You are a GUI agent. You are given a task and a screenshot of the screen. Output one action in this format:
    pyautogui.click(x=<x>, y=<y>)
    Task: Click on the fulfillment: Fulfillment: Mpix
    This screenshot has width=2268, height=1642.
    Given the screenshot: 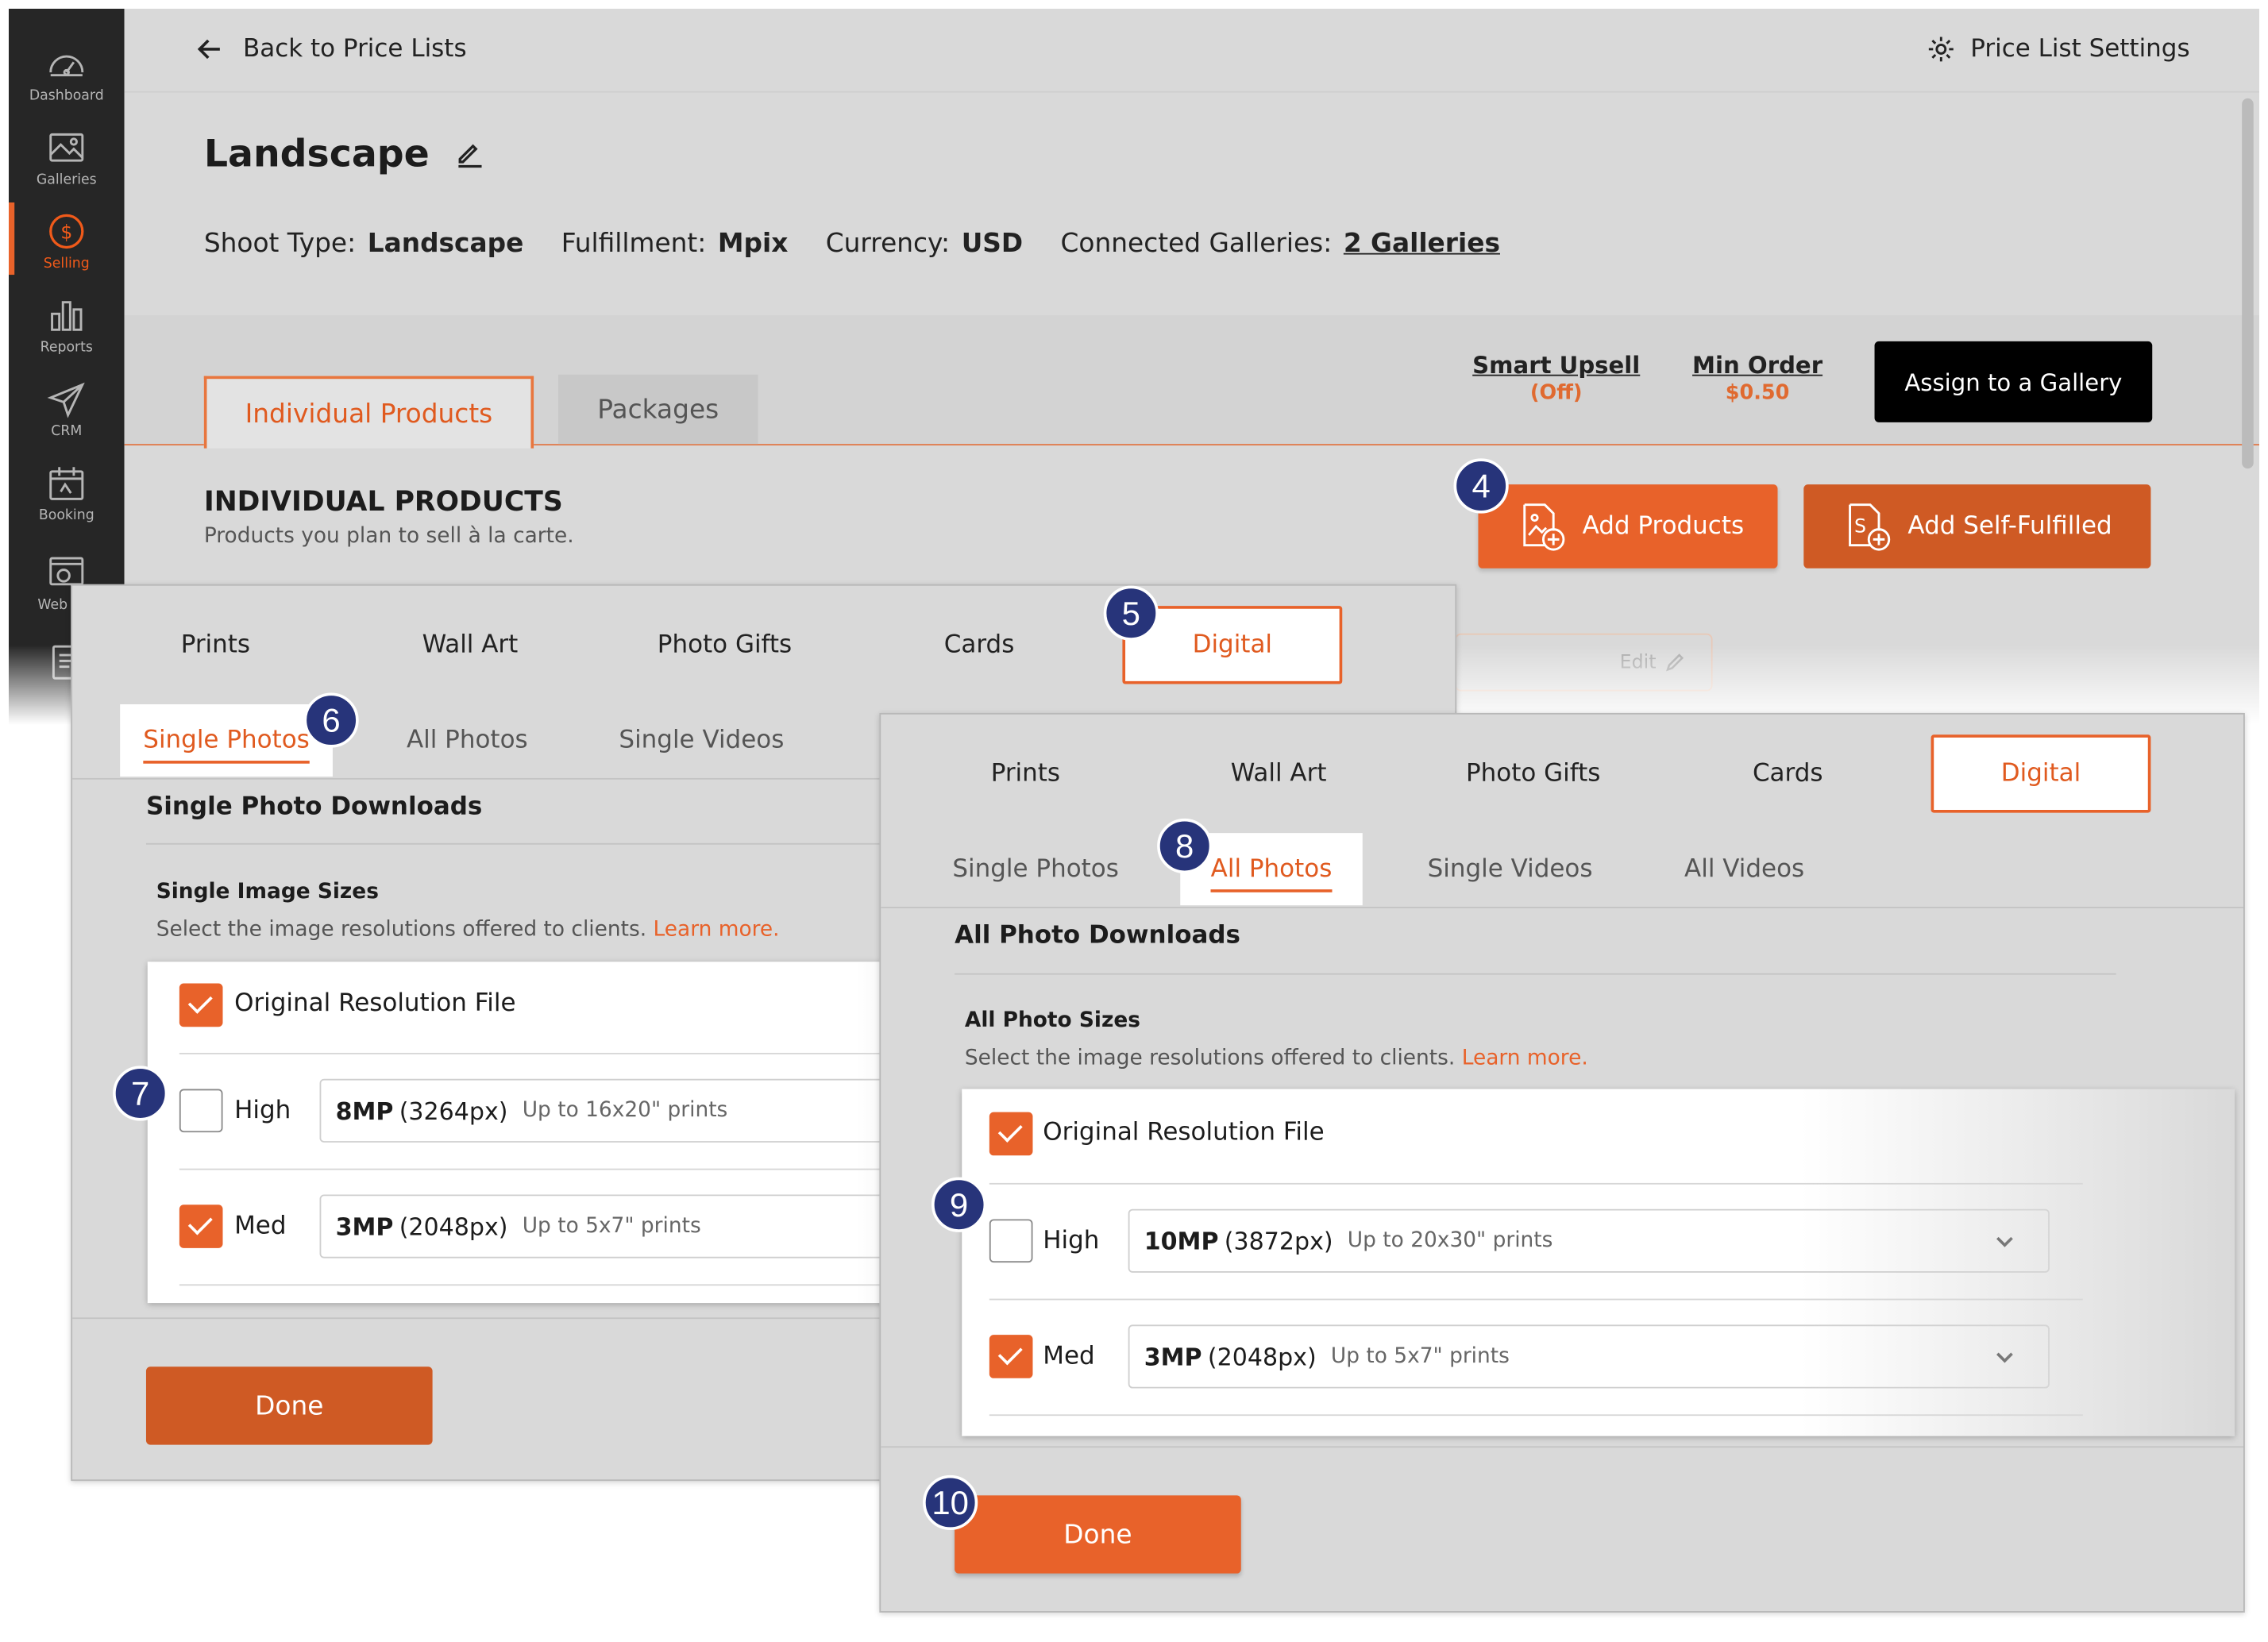 What is the action you would take?
    pyautogui.click(x=675, y=244)
    